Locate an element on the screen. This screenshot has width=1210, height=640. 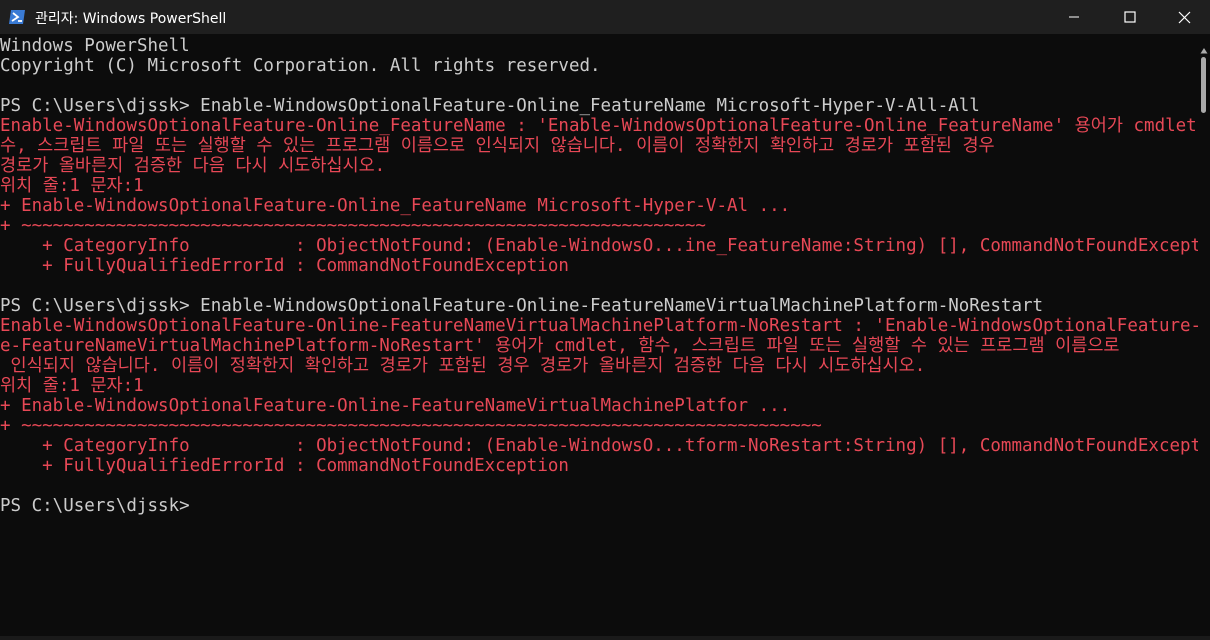
terminal-line: Windows PowerShell is located at coordinates (95, 46).